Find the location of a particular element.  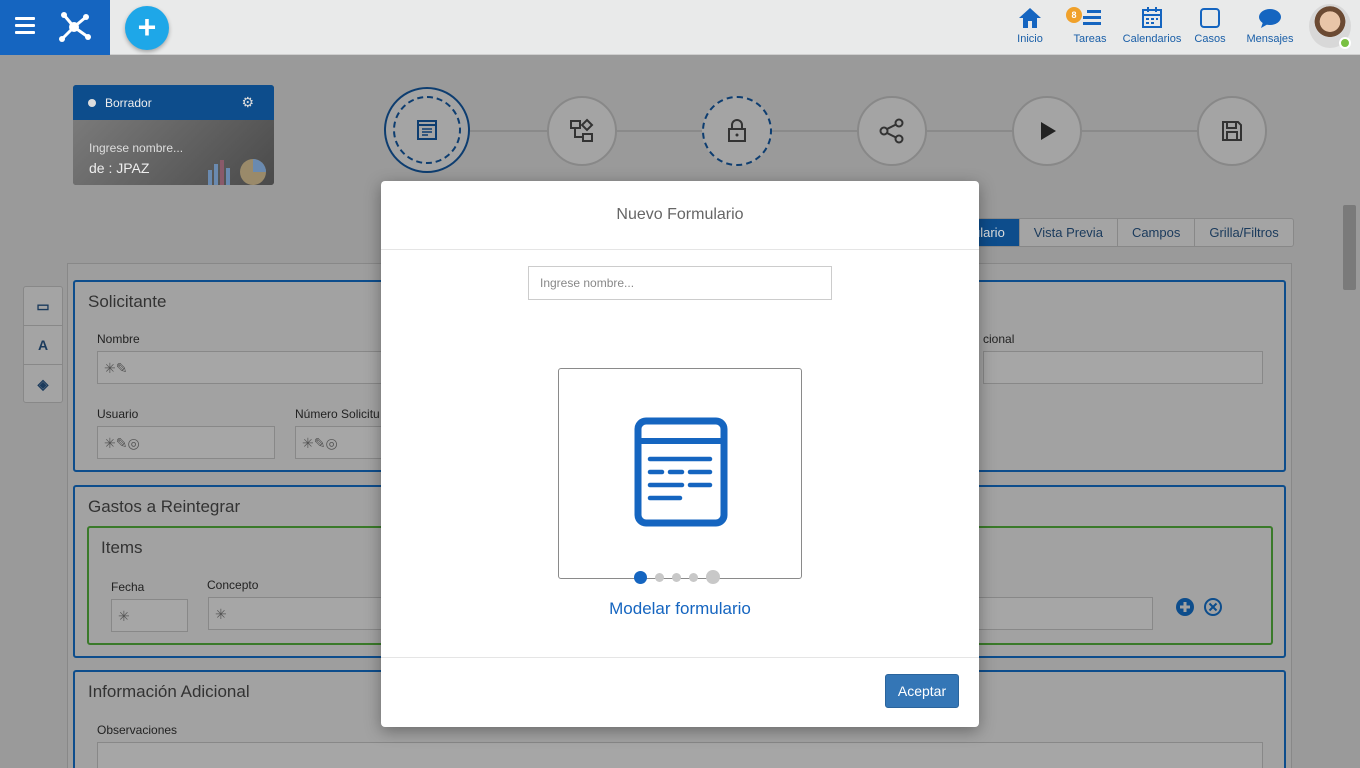

fecha-field: ✳ is located at coordinates (149, 615).